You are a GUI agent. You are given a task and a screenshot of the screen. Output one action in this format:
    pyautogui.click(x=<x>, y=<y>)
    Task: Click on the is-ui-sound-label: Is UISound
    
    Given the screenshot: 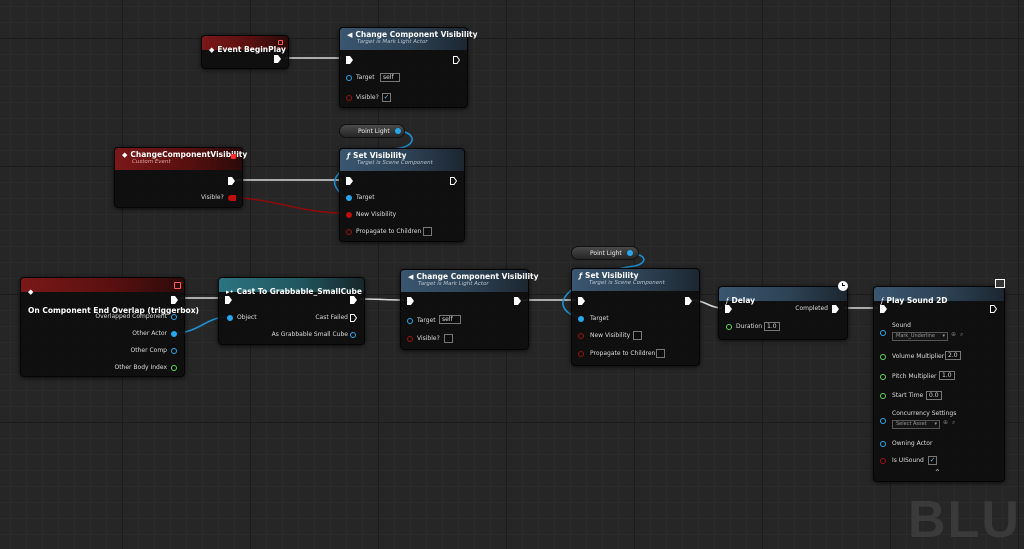 What is the action you would take?
    pyautogui.click(x=908, y=460)
    